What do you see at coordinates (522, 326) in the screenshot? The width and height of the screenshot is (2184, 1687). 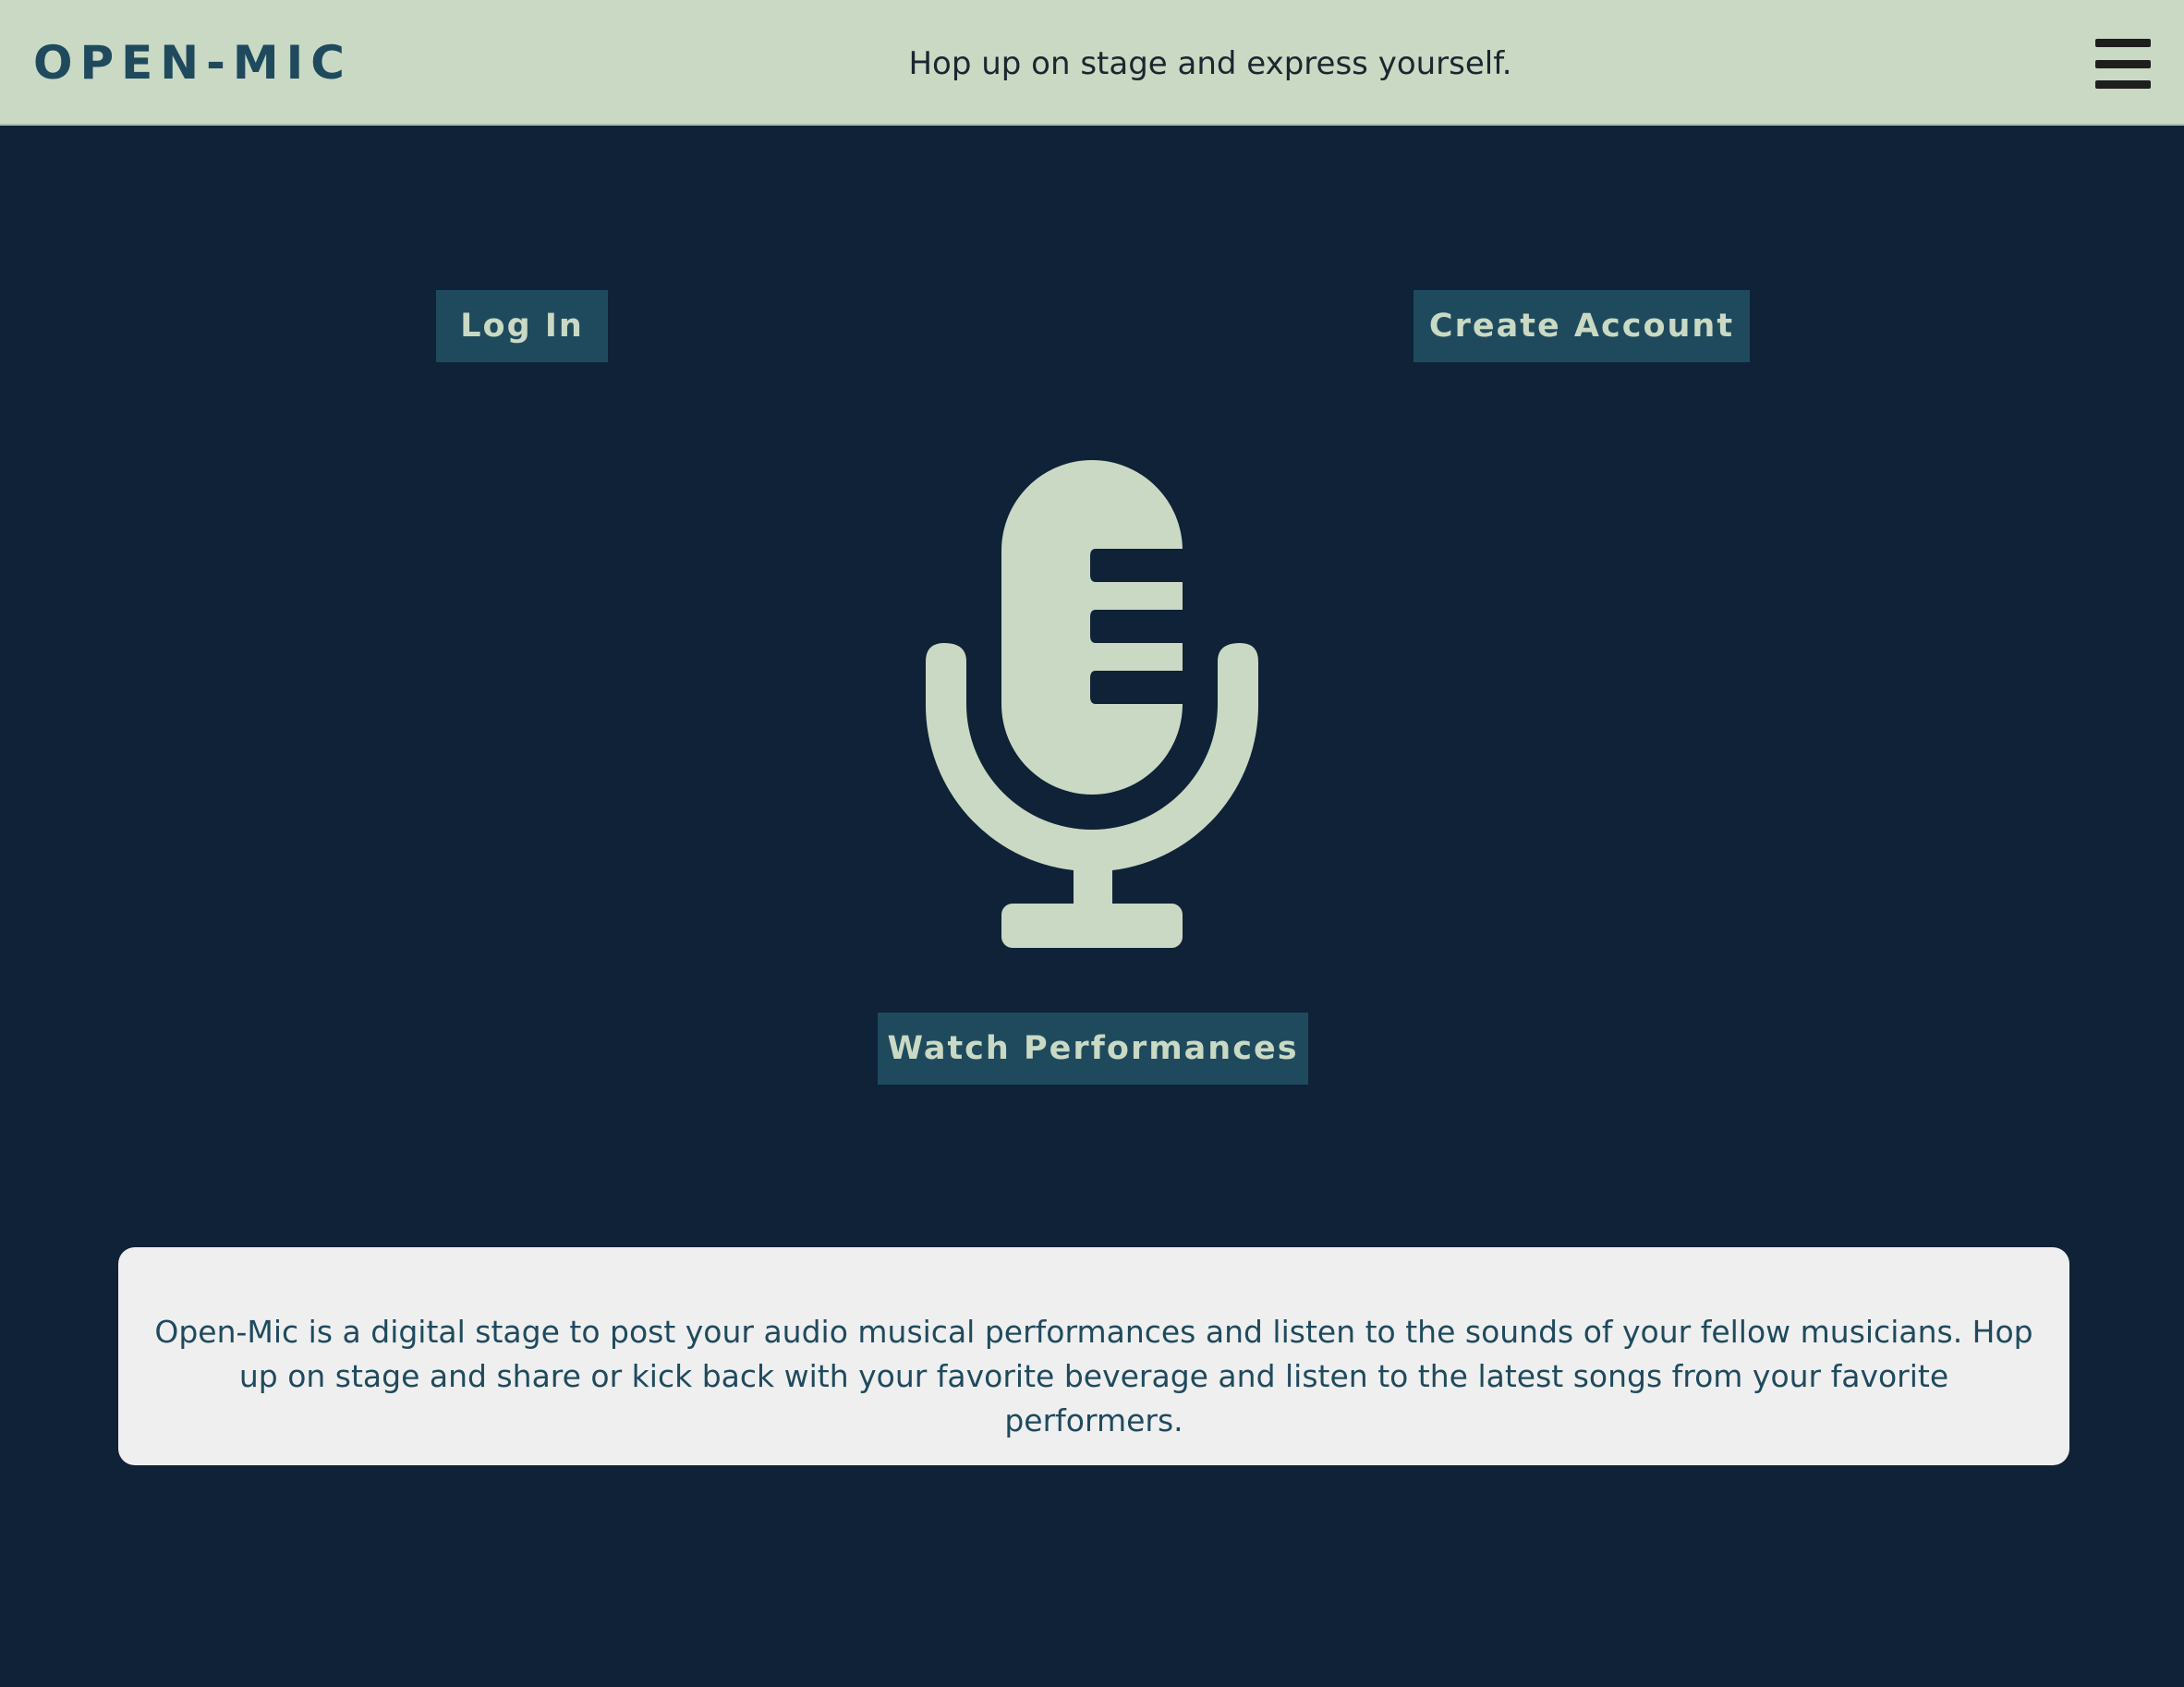 I see `login-button: Log In` at bounding box center [522, 326].